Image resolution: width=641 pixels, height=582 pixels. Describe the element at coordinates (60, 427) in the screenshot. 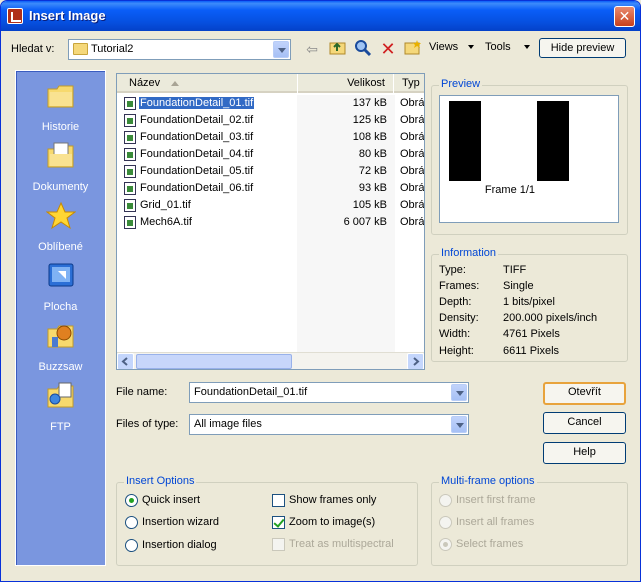

I see `place-label: FTP` at that location.